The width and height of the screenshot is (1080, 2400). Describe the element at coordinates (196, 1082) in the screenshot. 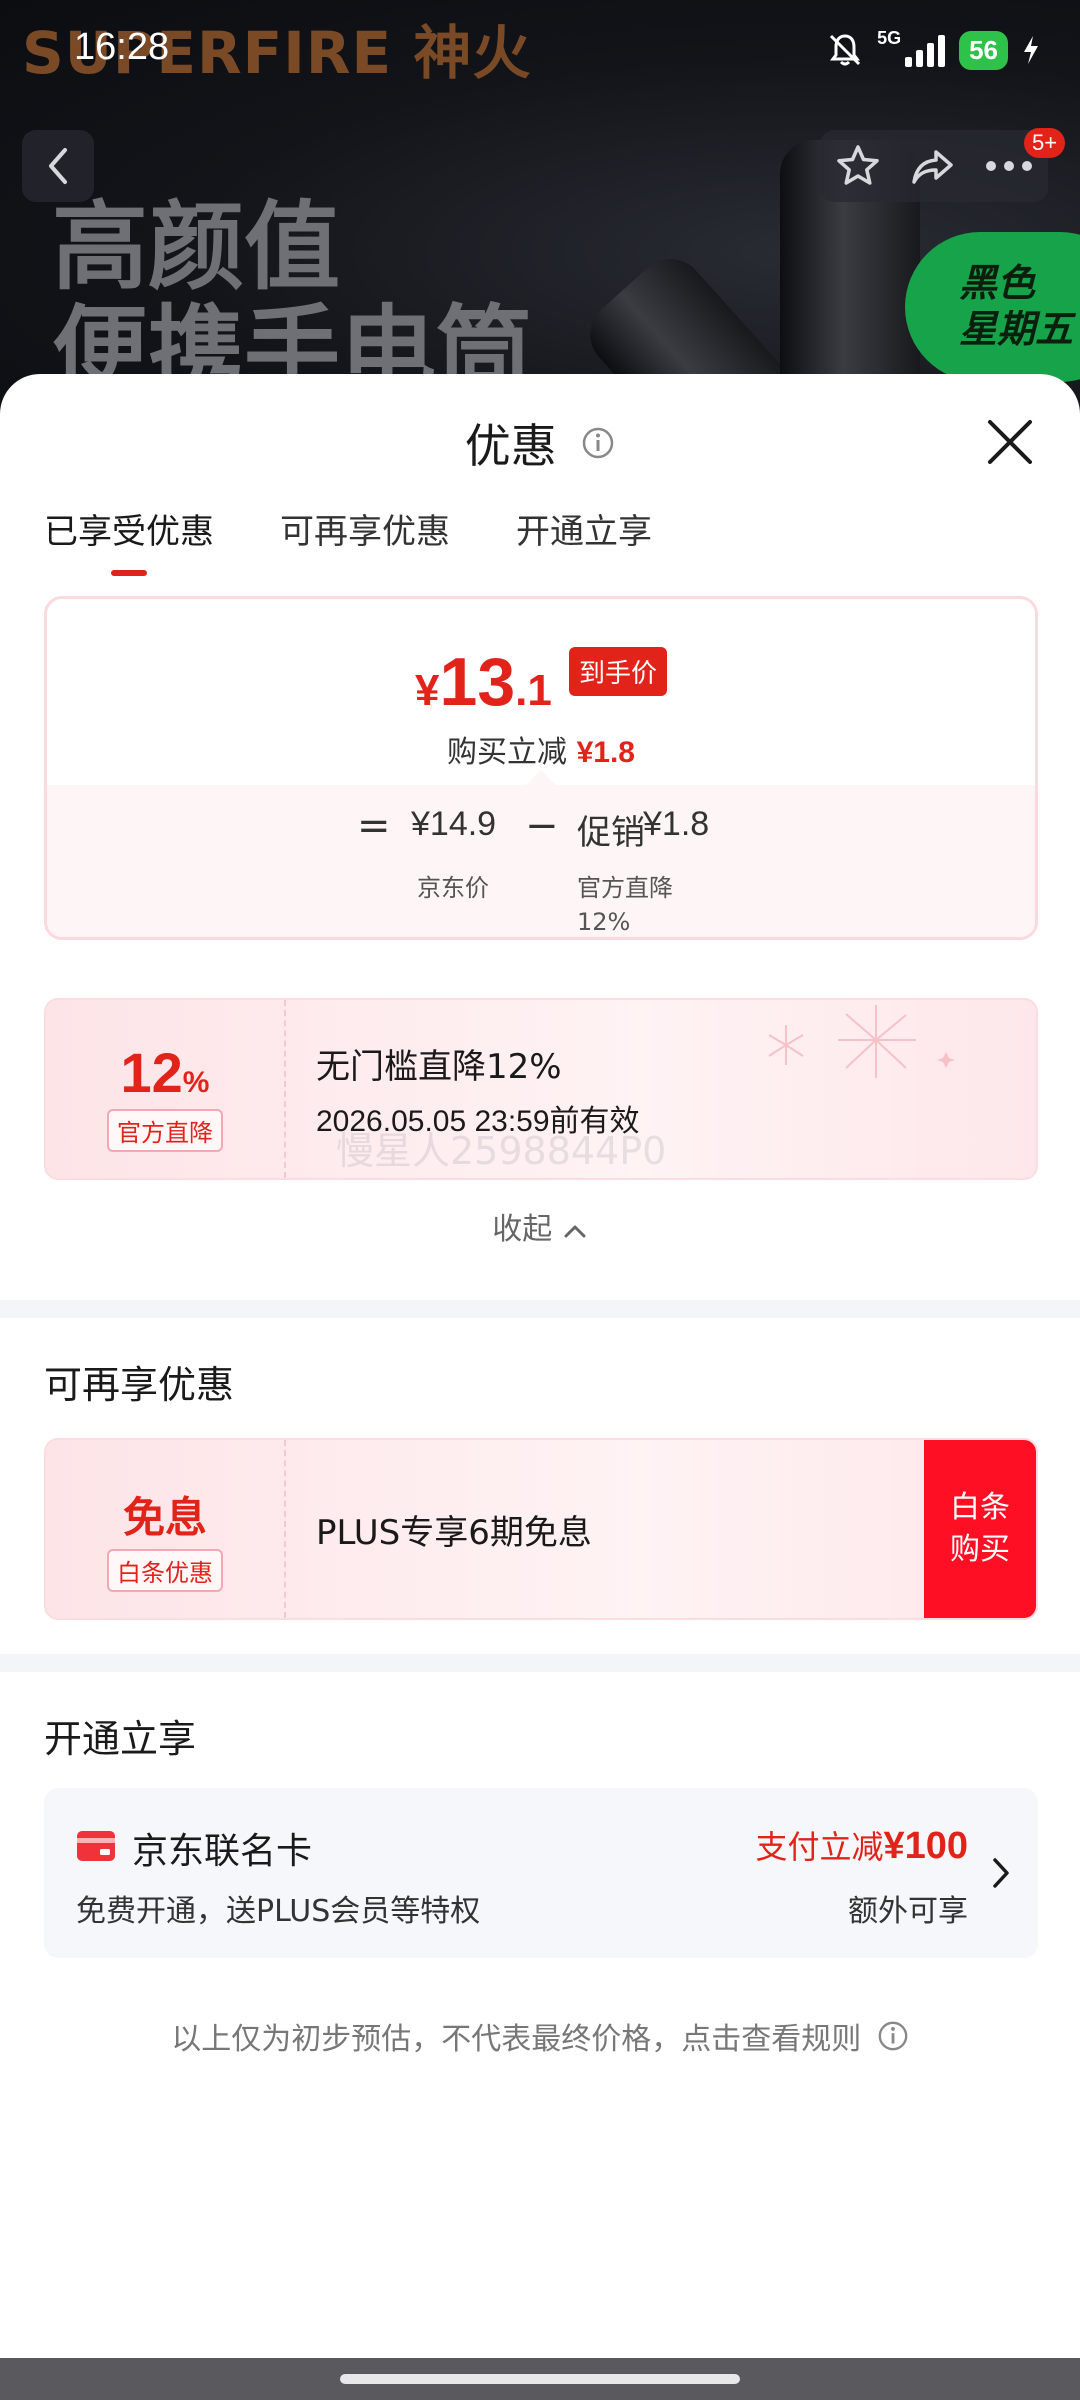

I see `coupon-value-unit: %` at that location.